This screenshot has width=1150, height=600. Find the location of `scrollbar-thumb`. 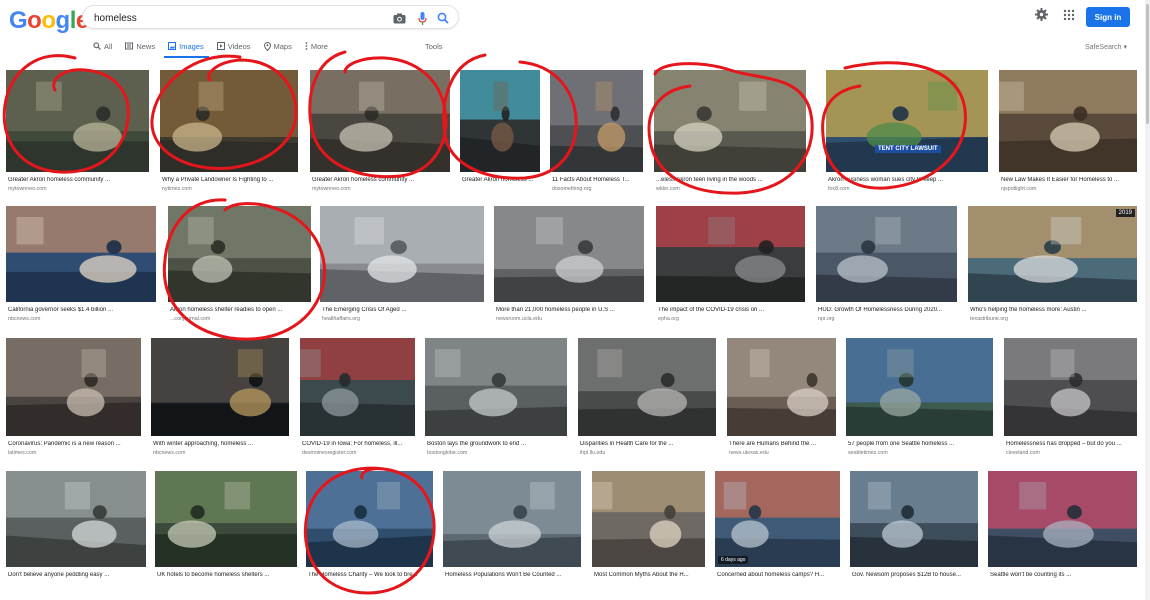

scrollbar-thumb is located at coordinates (1147, 64).